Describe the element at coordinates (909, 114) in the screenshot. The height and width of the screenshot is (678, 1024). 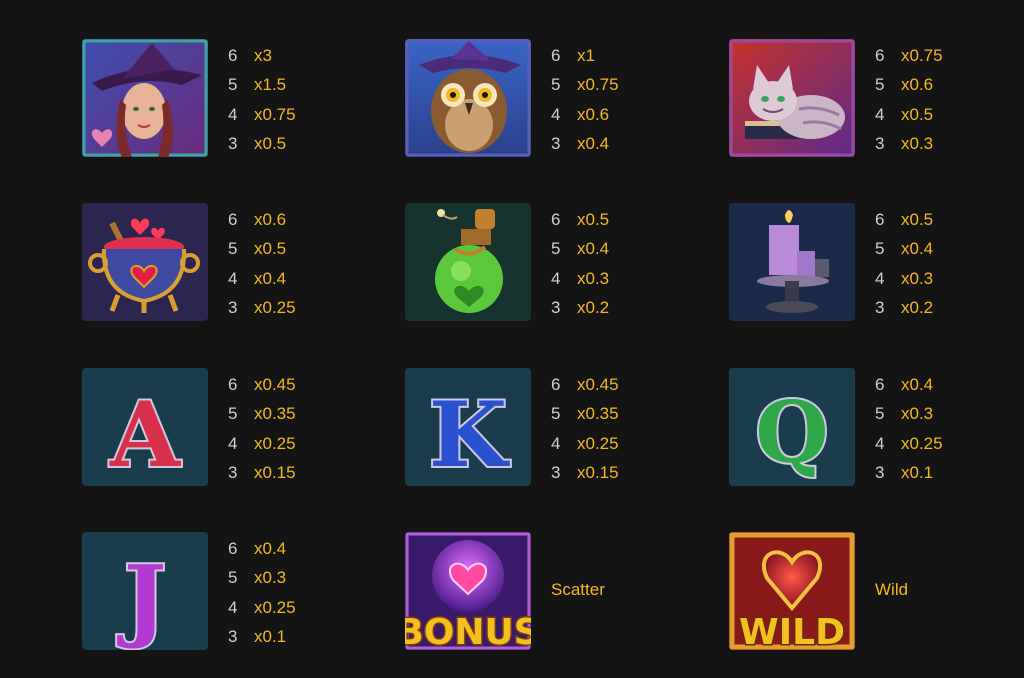
I see `pay-row: 4 x0.5` at that location.